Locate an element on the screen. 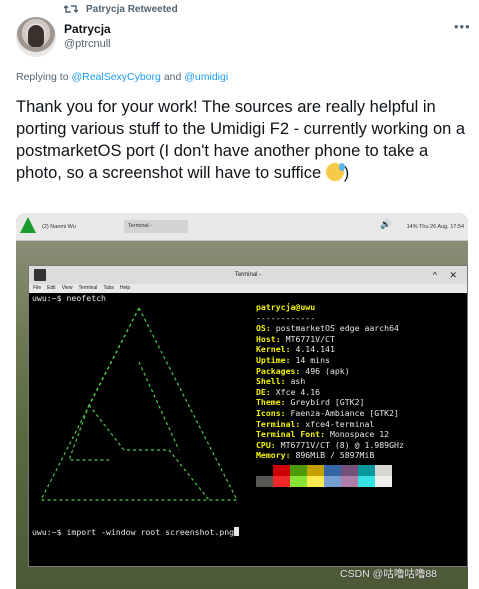 Image resolution: width=479 pixels, height=589 pixels. tray-clock: 14% Thu 26 Aug, 17:54 is located at coordinates (435, 227).